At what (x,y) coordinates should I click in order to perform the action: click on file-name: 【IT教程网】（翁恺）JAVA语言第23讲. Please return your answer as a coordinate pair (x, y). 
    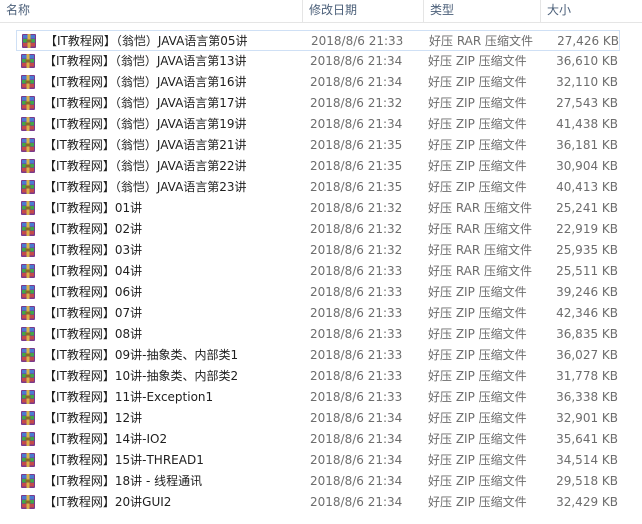
    Looking at the image, I should click on (180, 187).